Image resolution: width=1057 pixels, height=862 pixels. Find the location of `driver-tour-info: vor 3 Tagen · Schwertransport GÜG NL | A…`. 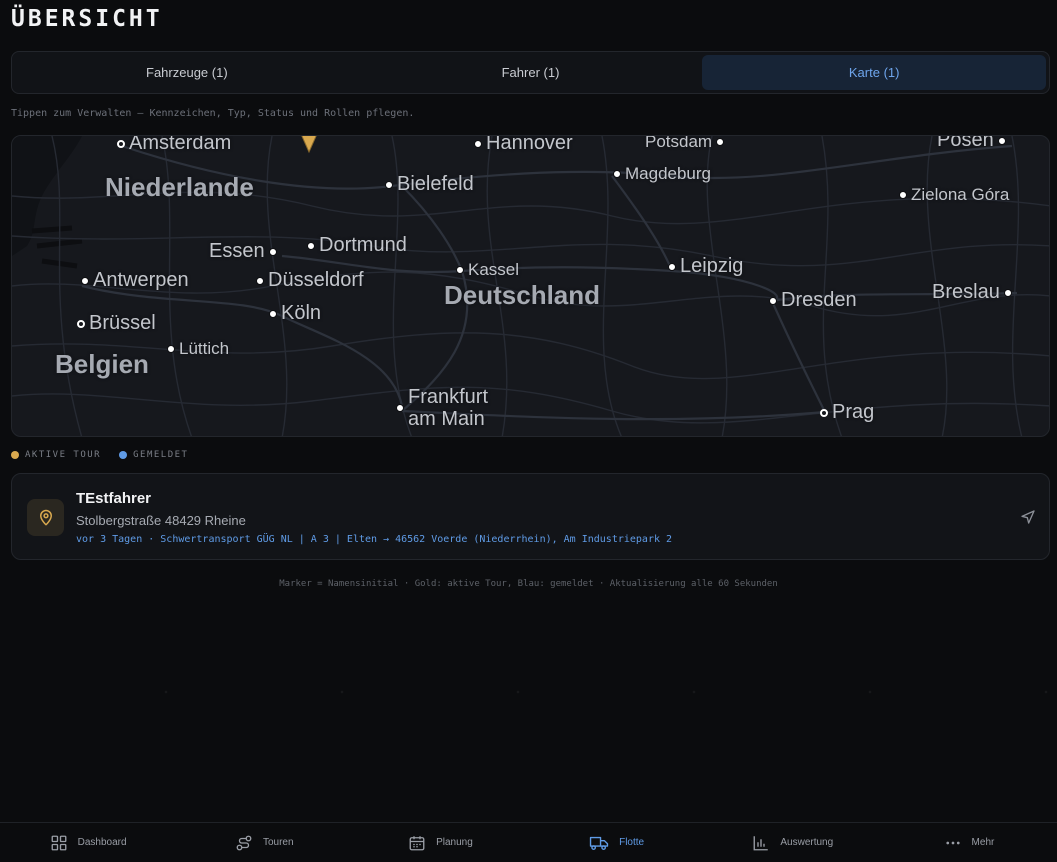

driver-tour-info: vor 3 Tagen · Schwertransport GÜG NL | A… is located at coordinates (374, 539).